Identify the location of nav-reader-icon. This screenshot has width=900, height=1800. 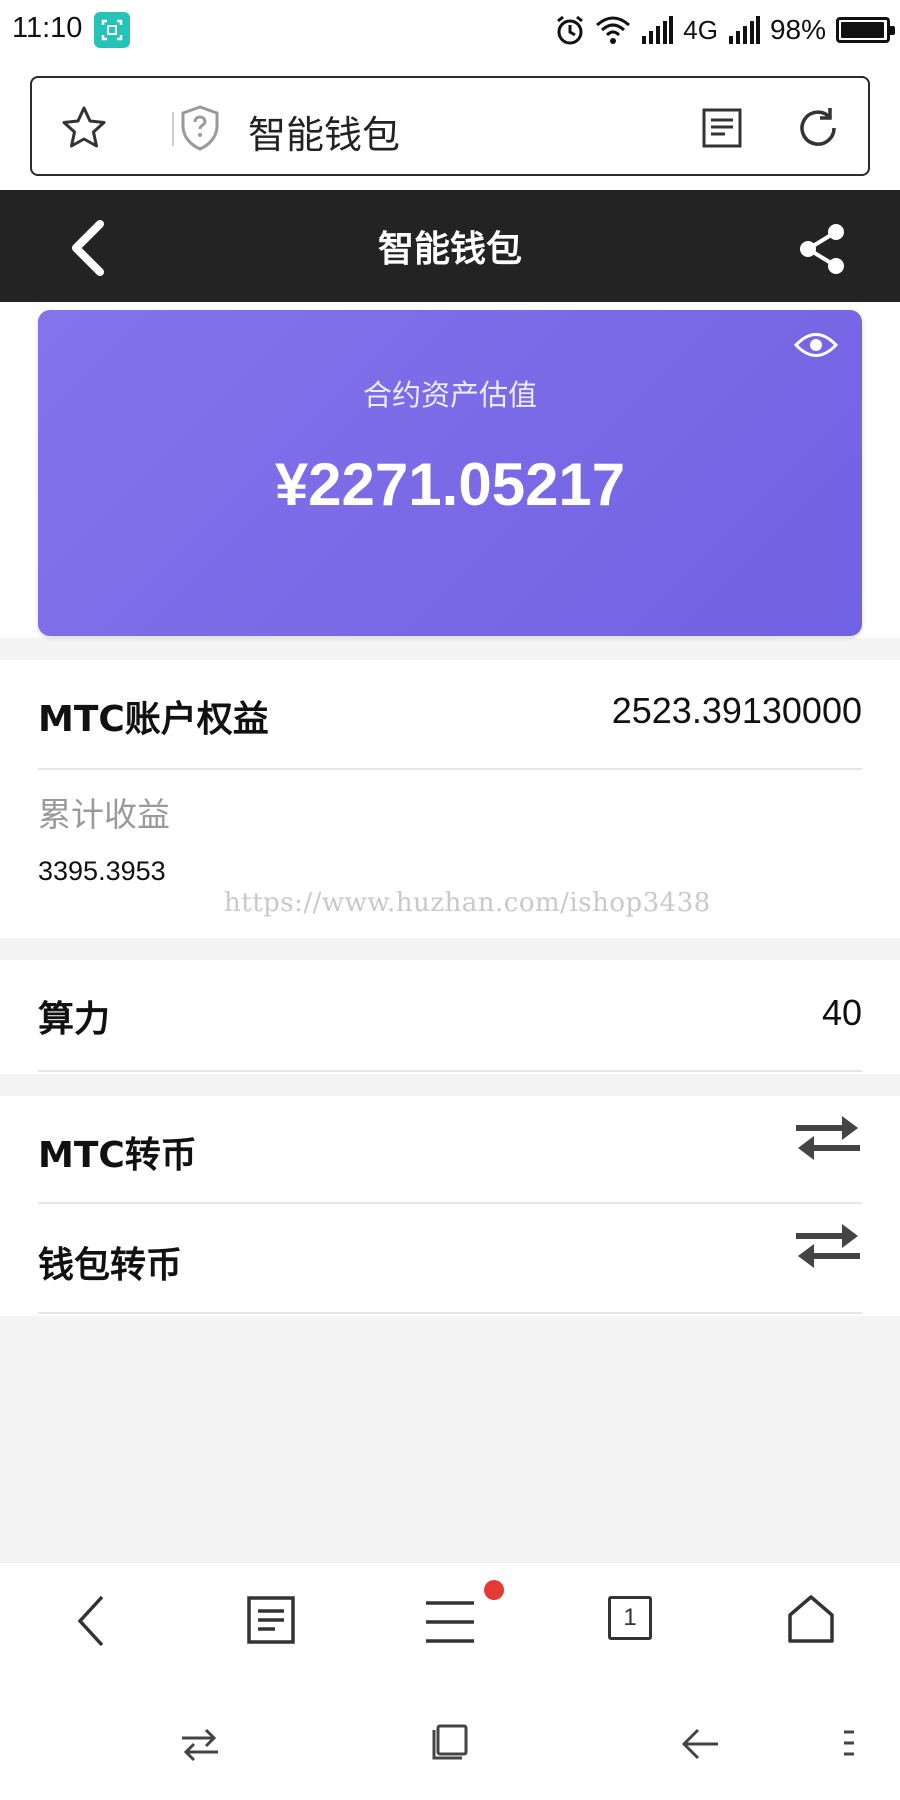
(271, 1620).